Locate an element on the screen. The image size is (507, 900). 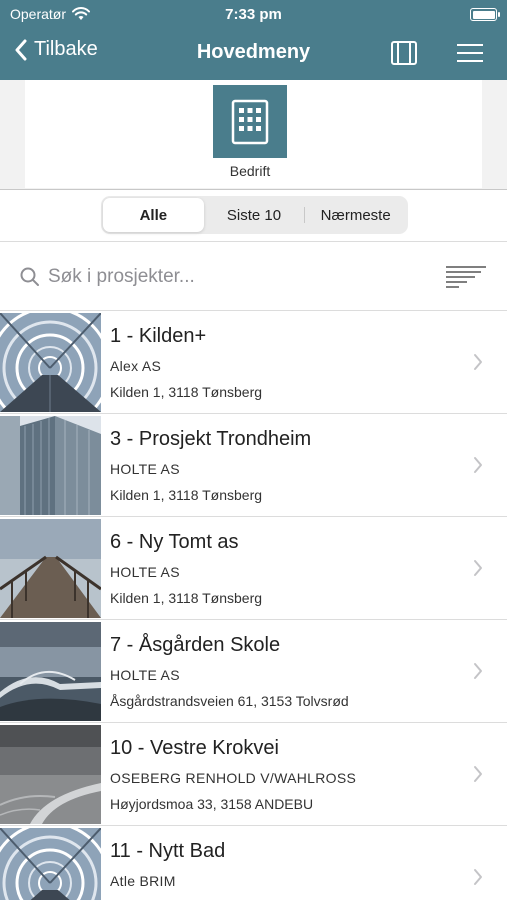
hamburger-menu-icon is located at coordinates (470, 53).